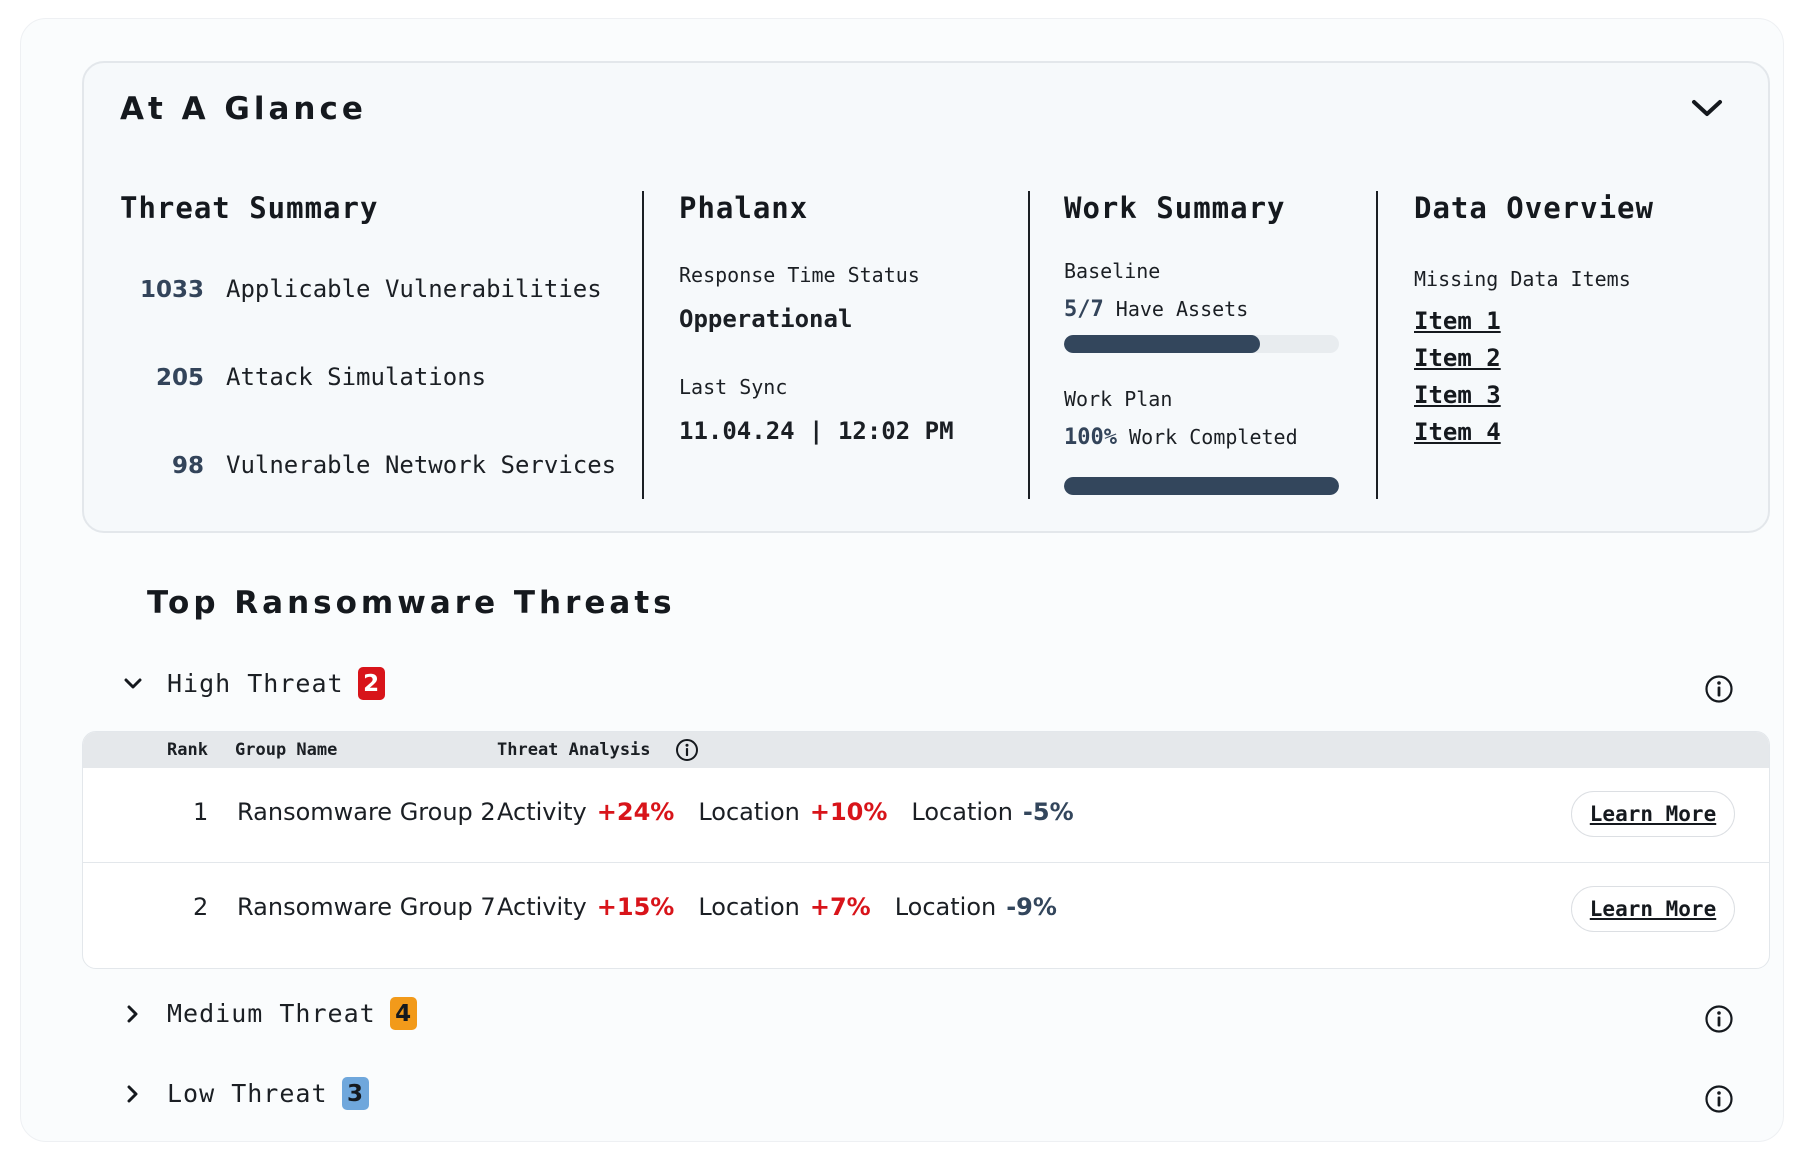 The image size is (1800, 1158). What do you see at coordinates (1457, 395) in the screenshot?
I see `missing-data-item-link: Item 3` at bounding box center [1457, 395].